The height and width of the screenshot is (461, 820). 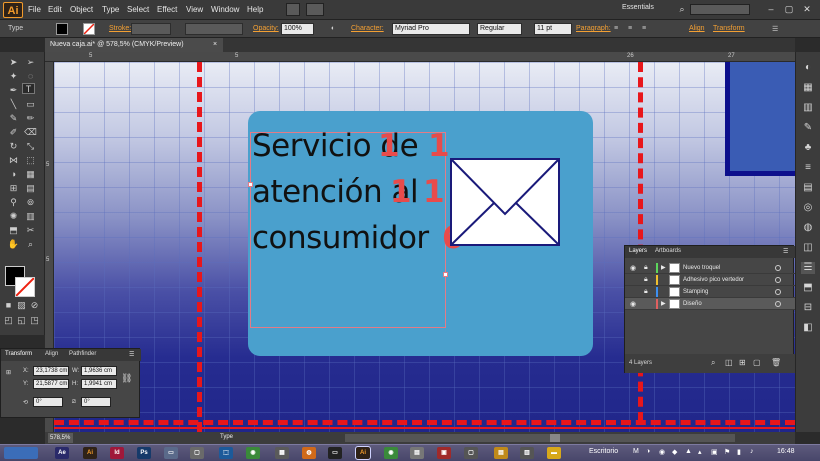 What do you see at coordinates (808, 308) in the screenshot?
I see `align-panel-icon: ⊟` at bounding box center [808, 308].